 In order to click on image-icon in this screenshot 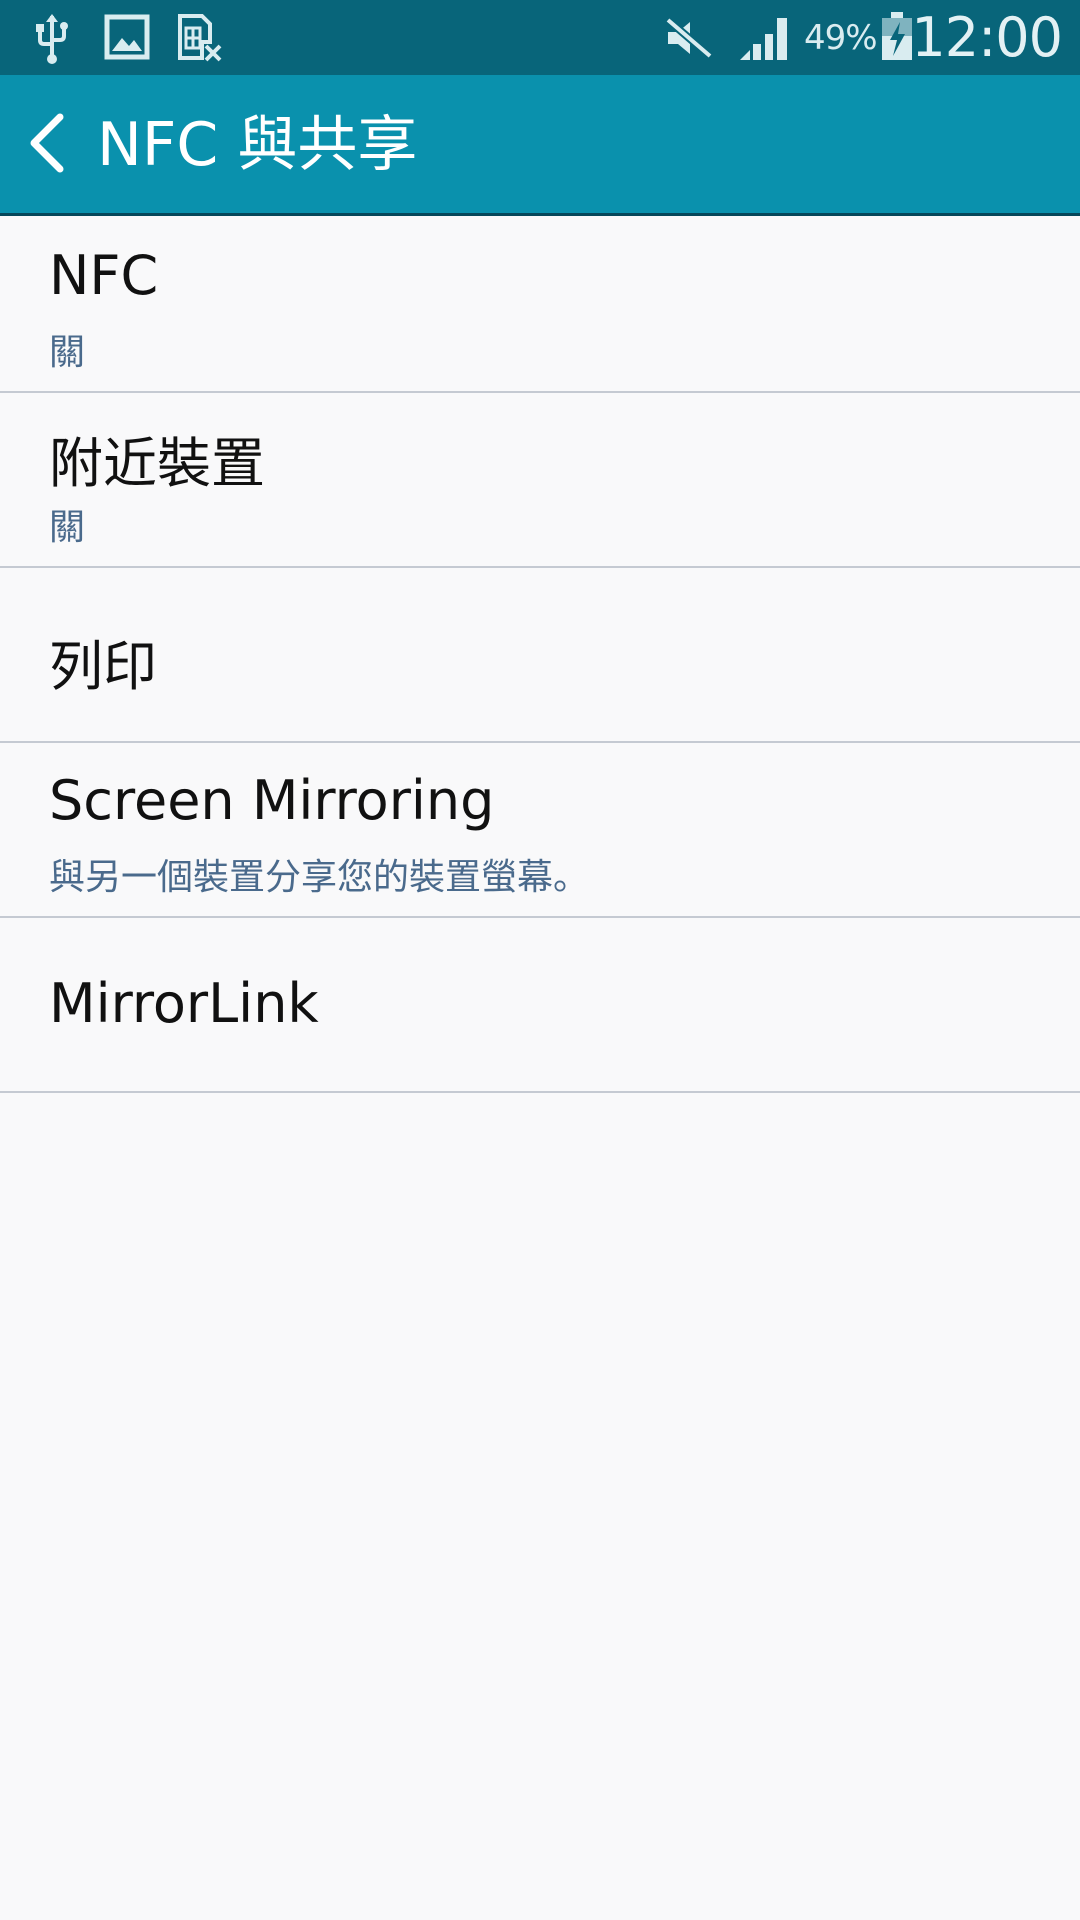, I will do `click(127, 37)`.